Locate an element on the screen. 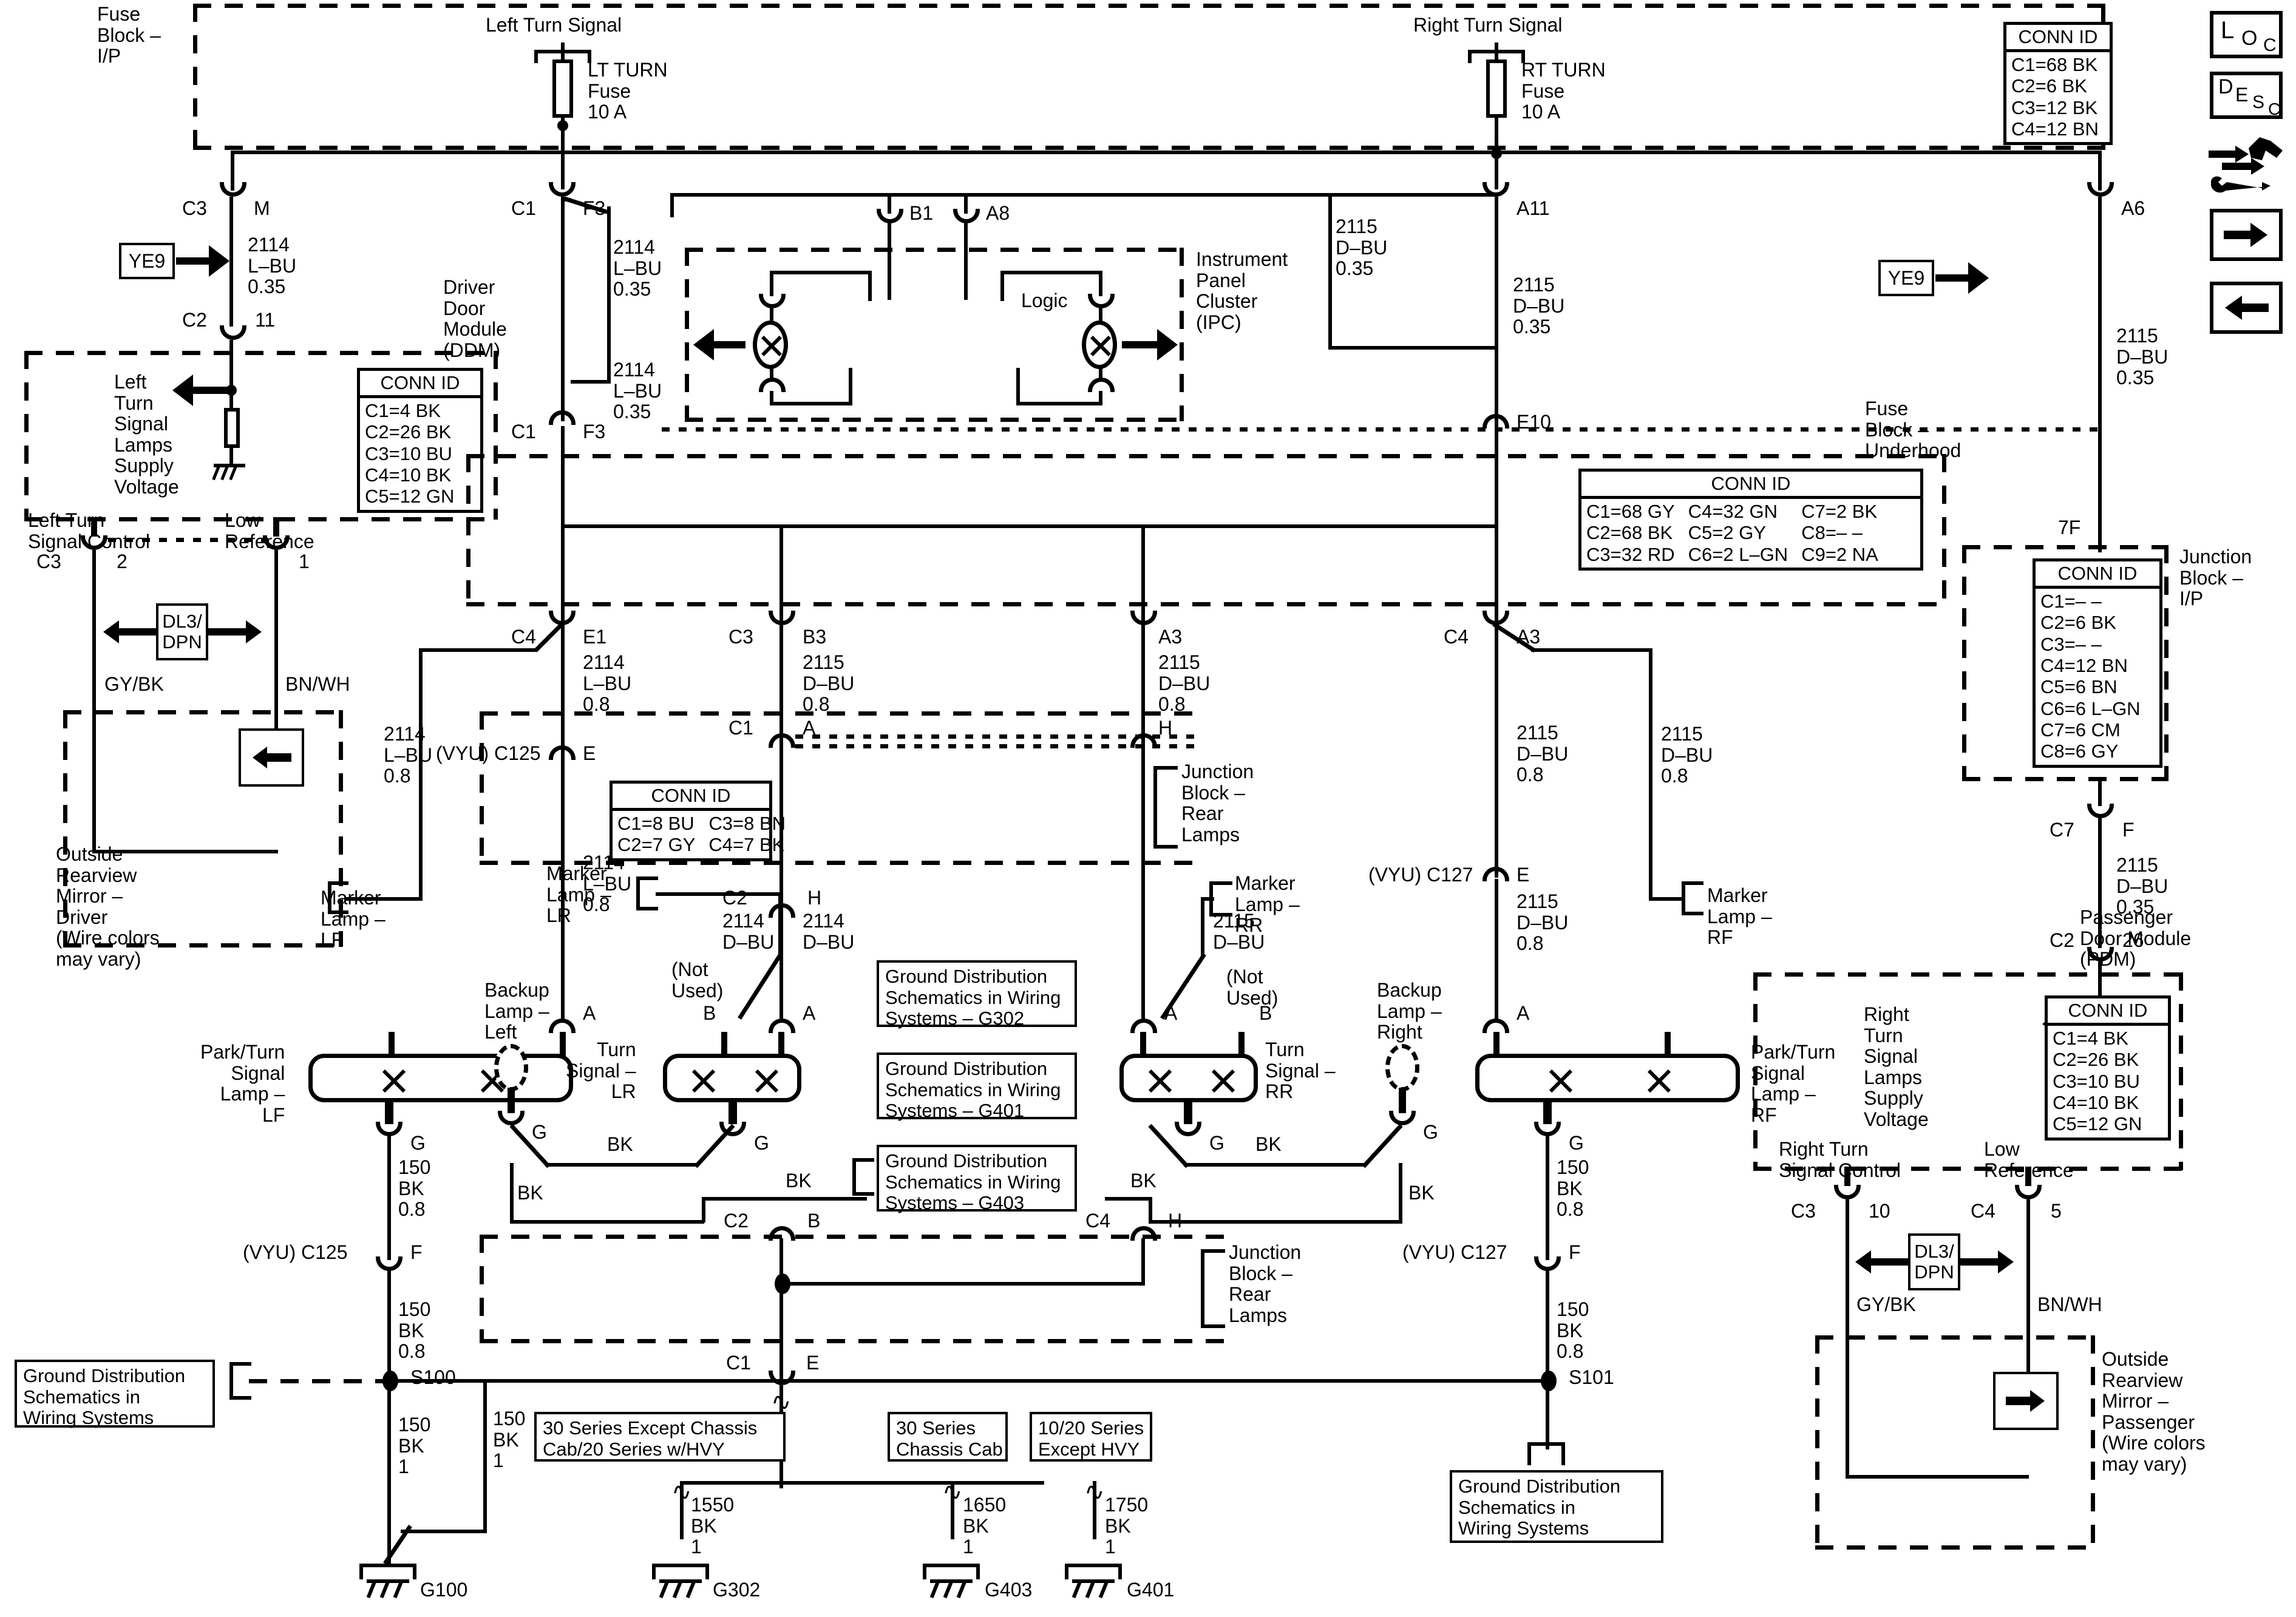  ye9-label-right: YE9 is located at coordinates (1906, 277).